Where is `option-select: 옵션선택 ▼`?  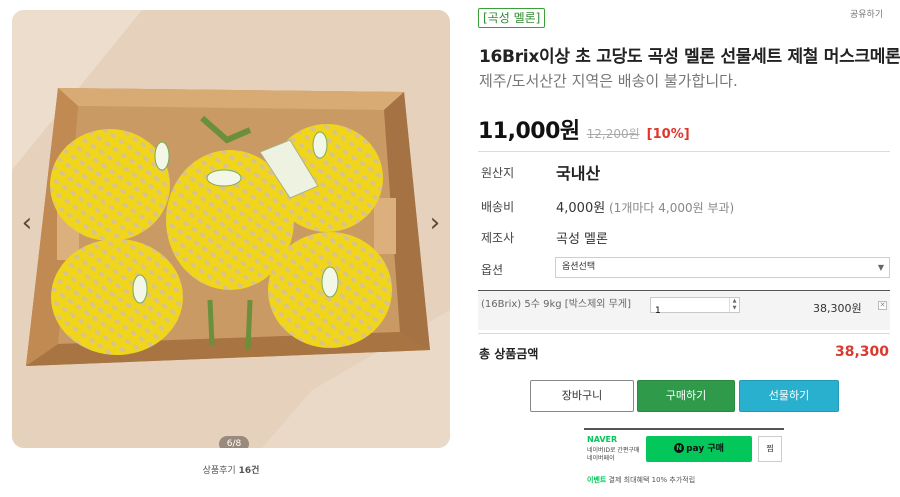
option-select: 옵션선택 ▼ is located at coordinates (722, 267).